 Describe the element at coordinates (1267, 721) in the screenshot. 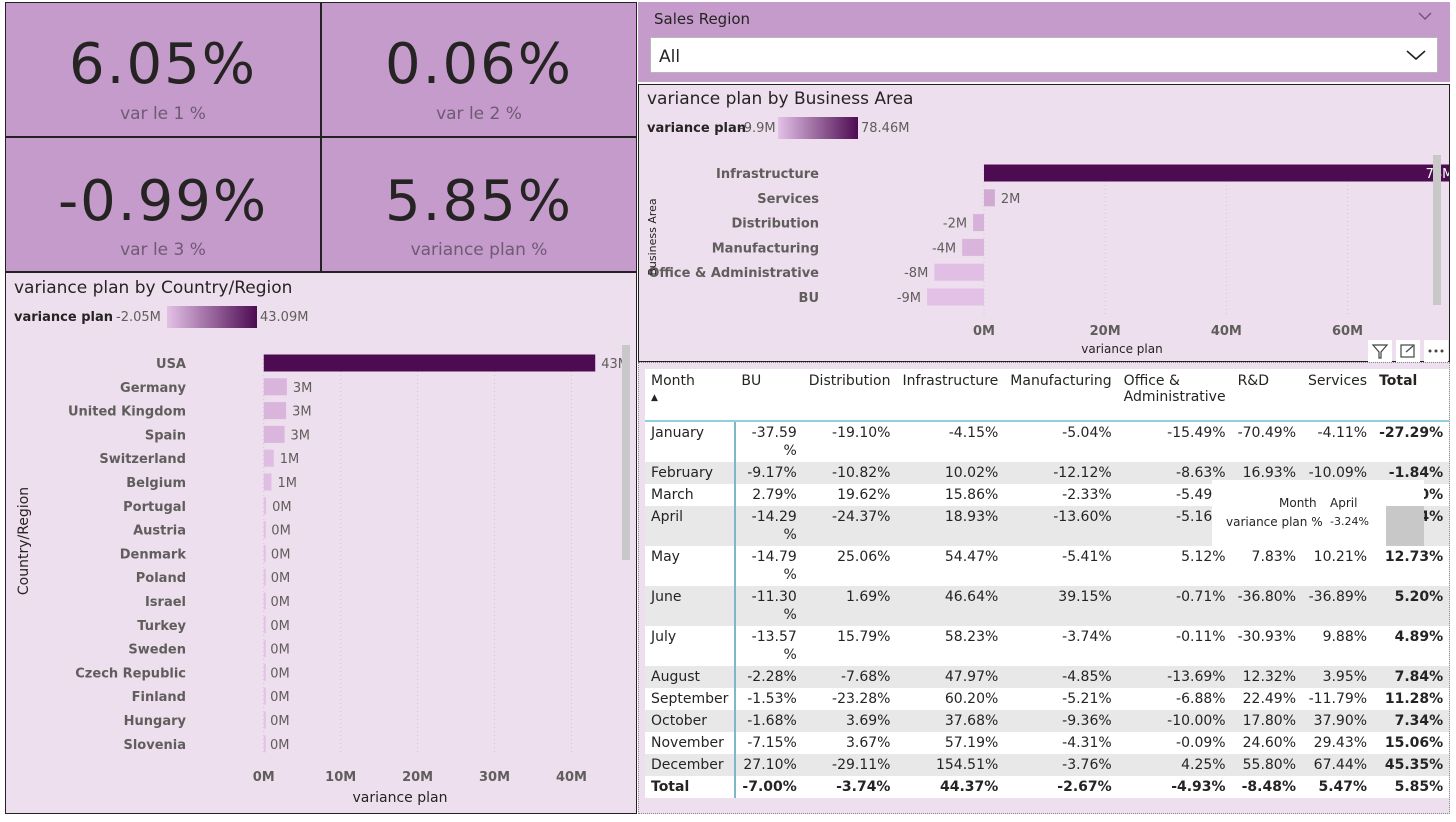

I see `value-cell: 17.80%` at that location.